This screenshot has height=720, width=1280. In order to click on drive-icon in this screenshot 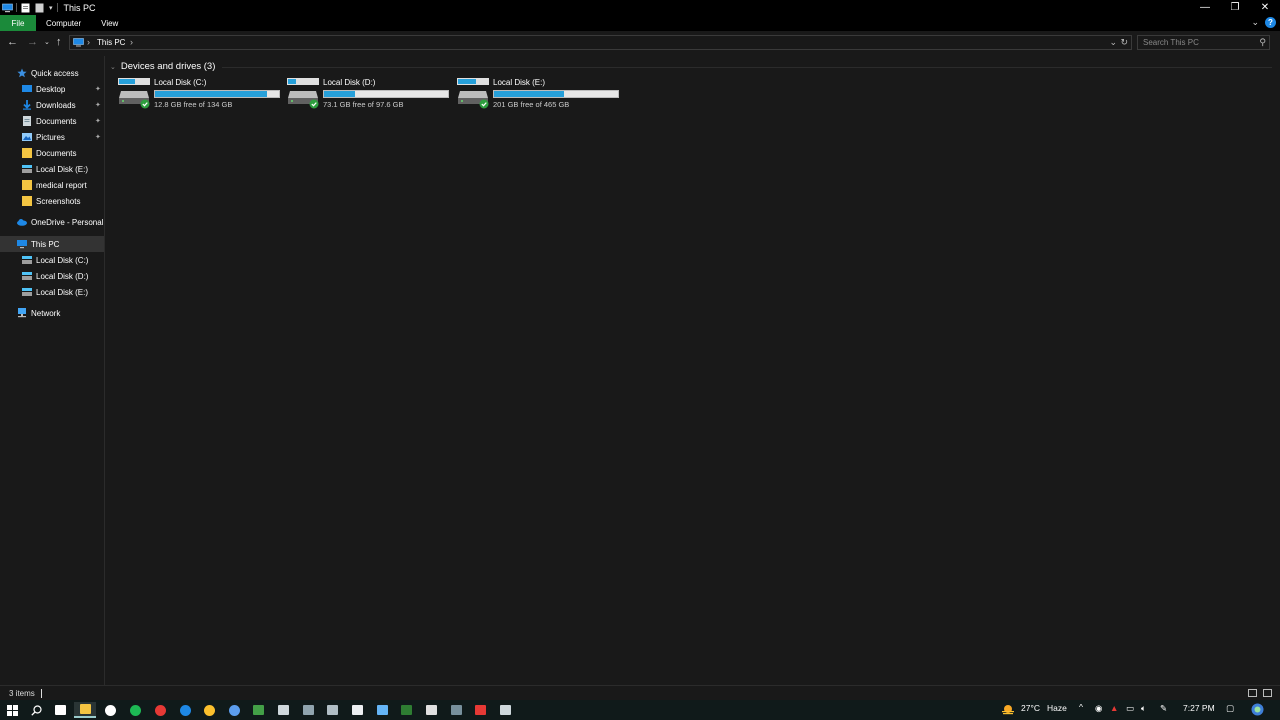, I will do `click(27, 169)`.